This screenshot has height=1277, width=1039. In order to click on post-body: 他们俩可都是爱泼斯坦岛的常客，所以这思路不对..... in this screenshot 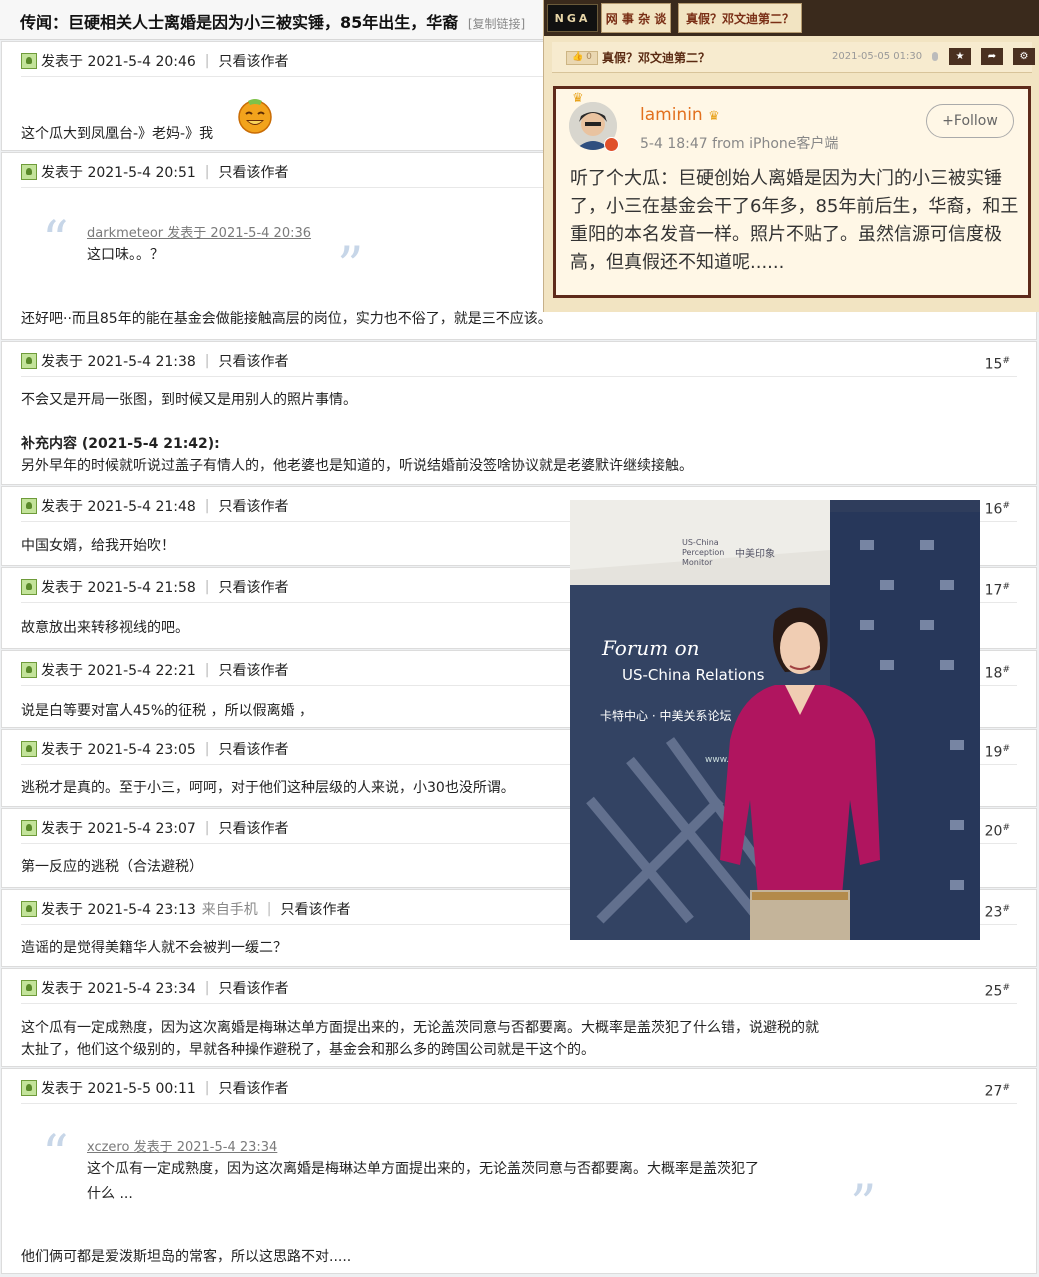, I will do `click(186, 1257)`.